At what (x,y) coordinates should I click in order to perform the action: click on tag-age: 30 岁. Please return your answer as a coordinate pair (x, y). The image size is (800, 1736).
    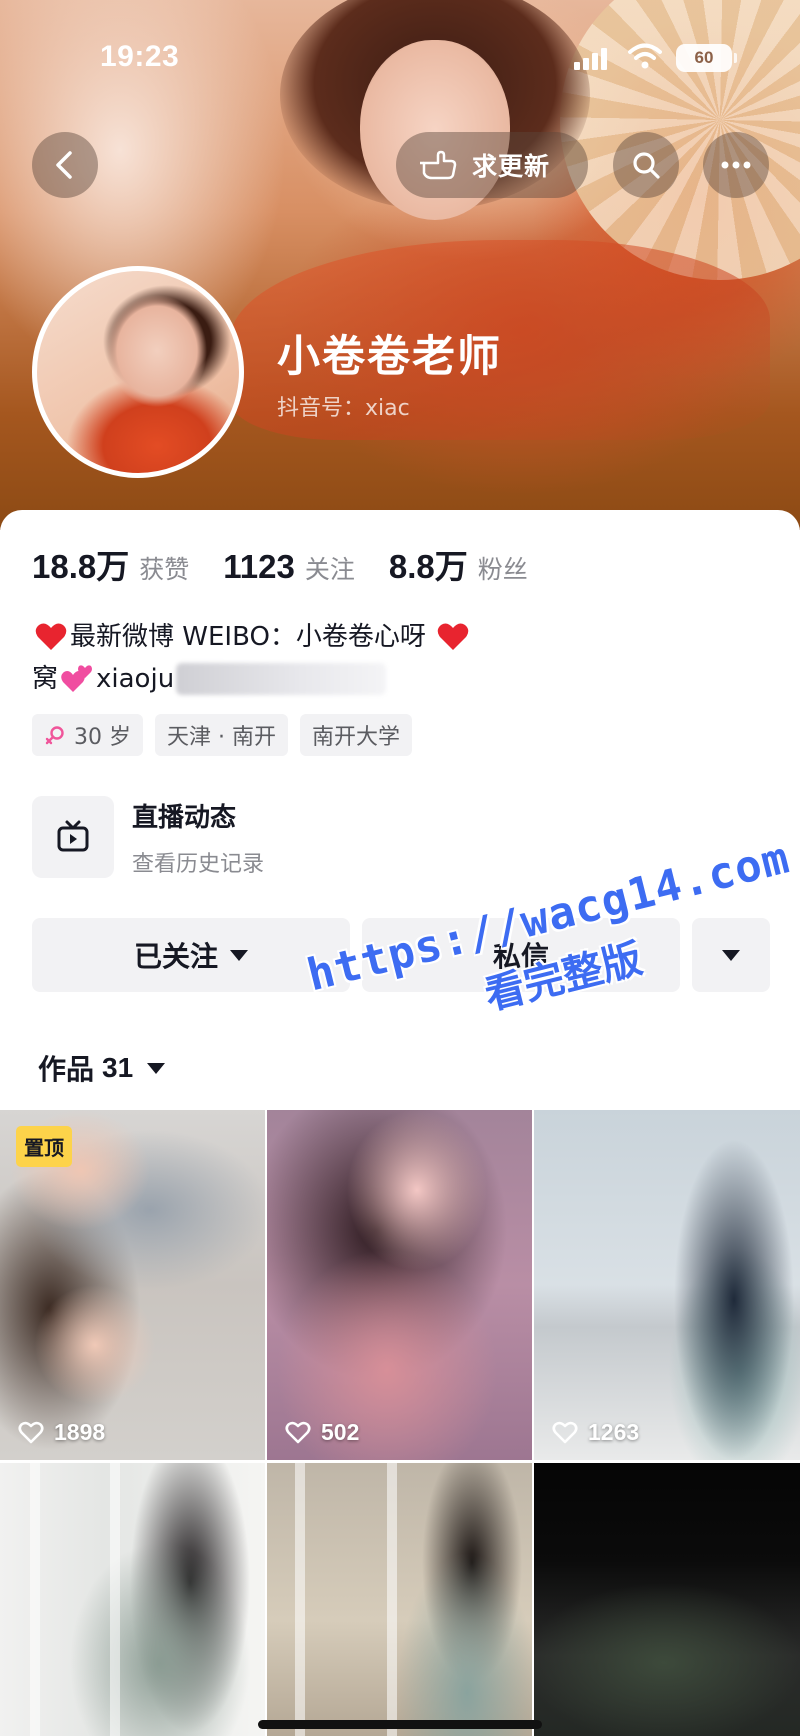
    Looking at the image, I should click on (87, 735).